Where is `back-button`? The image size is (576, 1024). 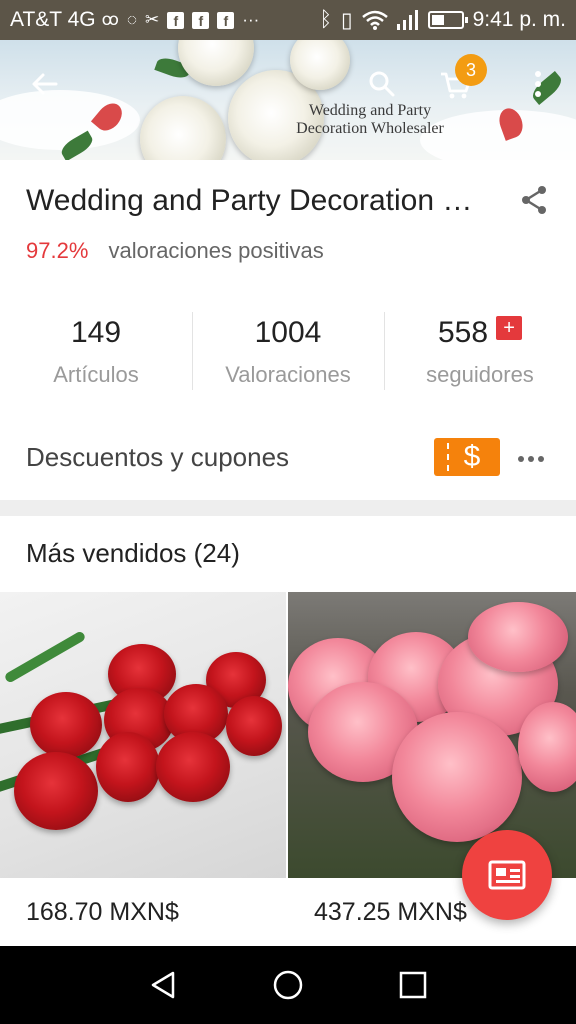 back-button is located at coordinates (44, 84).